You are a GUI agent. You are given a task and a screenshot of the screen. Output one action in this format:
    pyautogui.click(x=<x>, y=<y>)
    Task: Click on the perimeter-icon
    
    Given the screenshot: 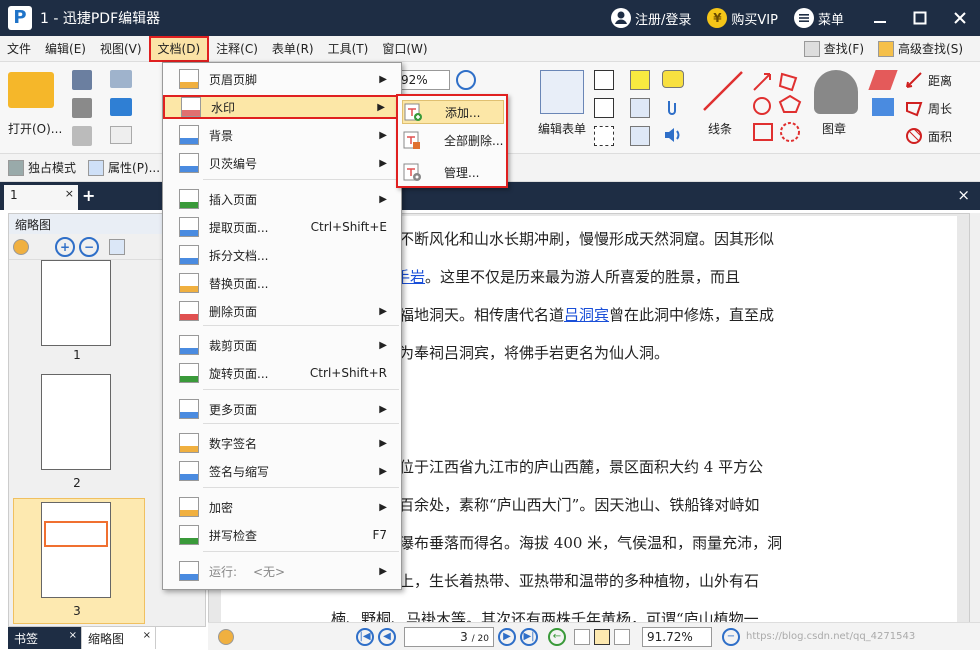 What is the action you would take?
    pyautogui.click(x=914, y=108)
    